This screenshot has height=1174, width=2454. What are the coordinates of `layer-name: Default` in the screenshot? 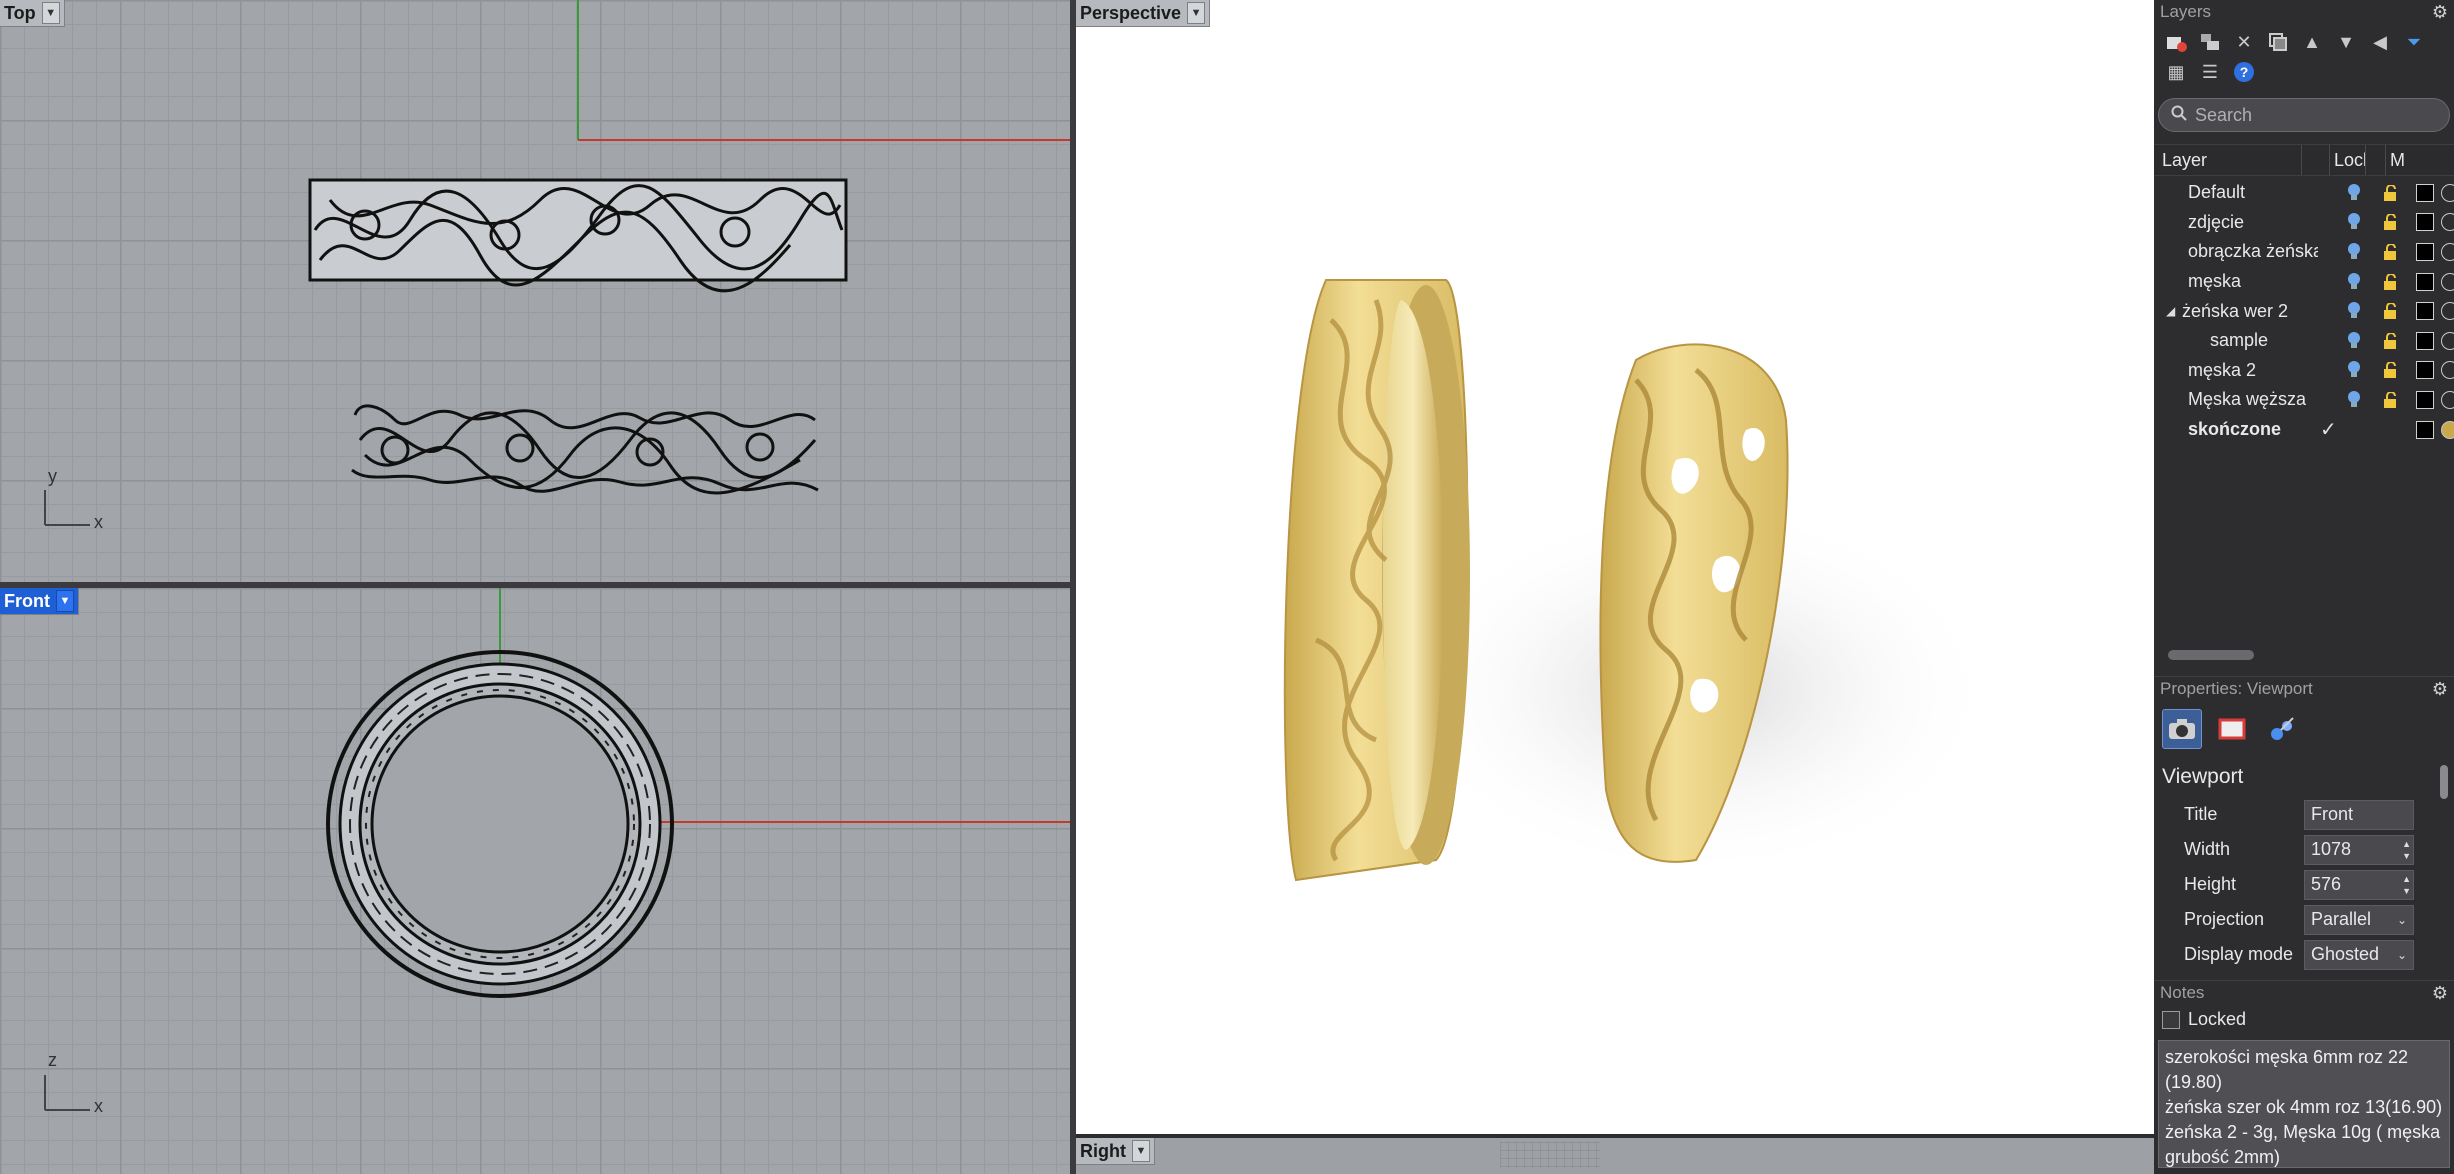 It's located at (2216, 192).